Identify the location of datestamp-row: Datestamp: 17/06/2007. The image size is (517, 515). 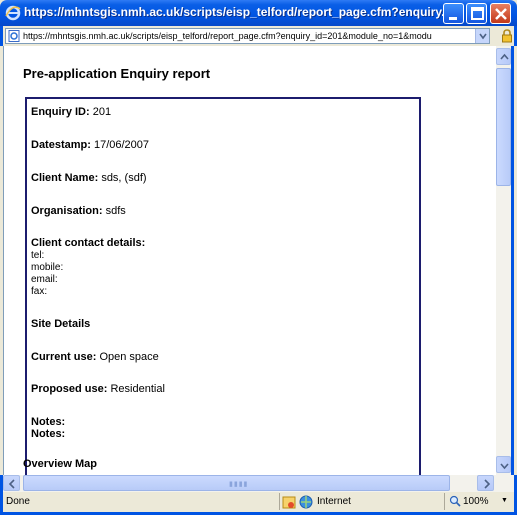
(90, 145).